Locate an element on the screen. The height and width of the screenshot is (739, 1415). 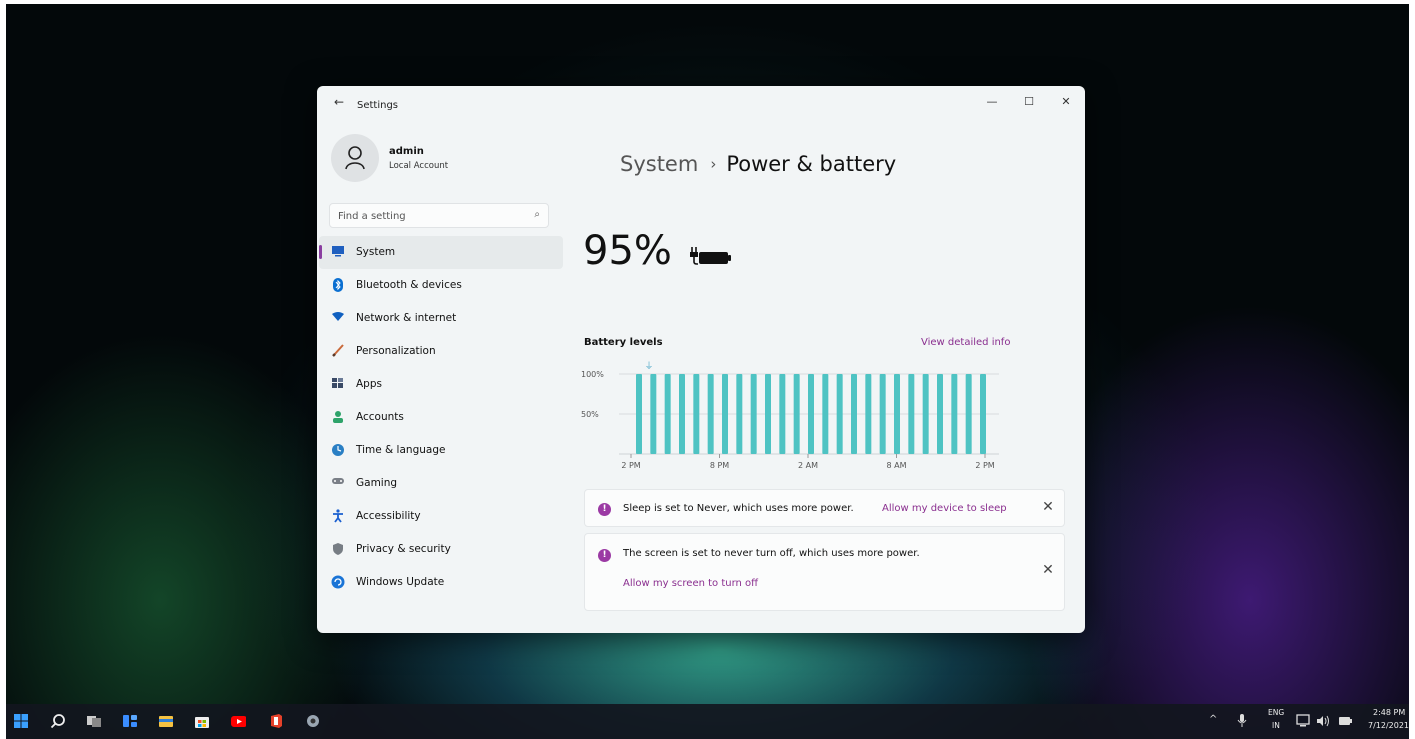
title-bar: ← Settings — ☐ ✕ is located at coordinates (701, 106).